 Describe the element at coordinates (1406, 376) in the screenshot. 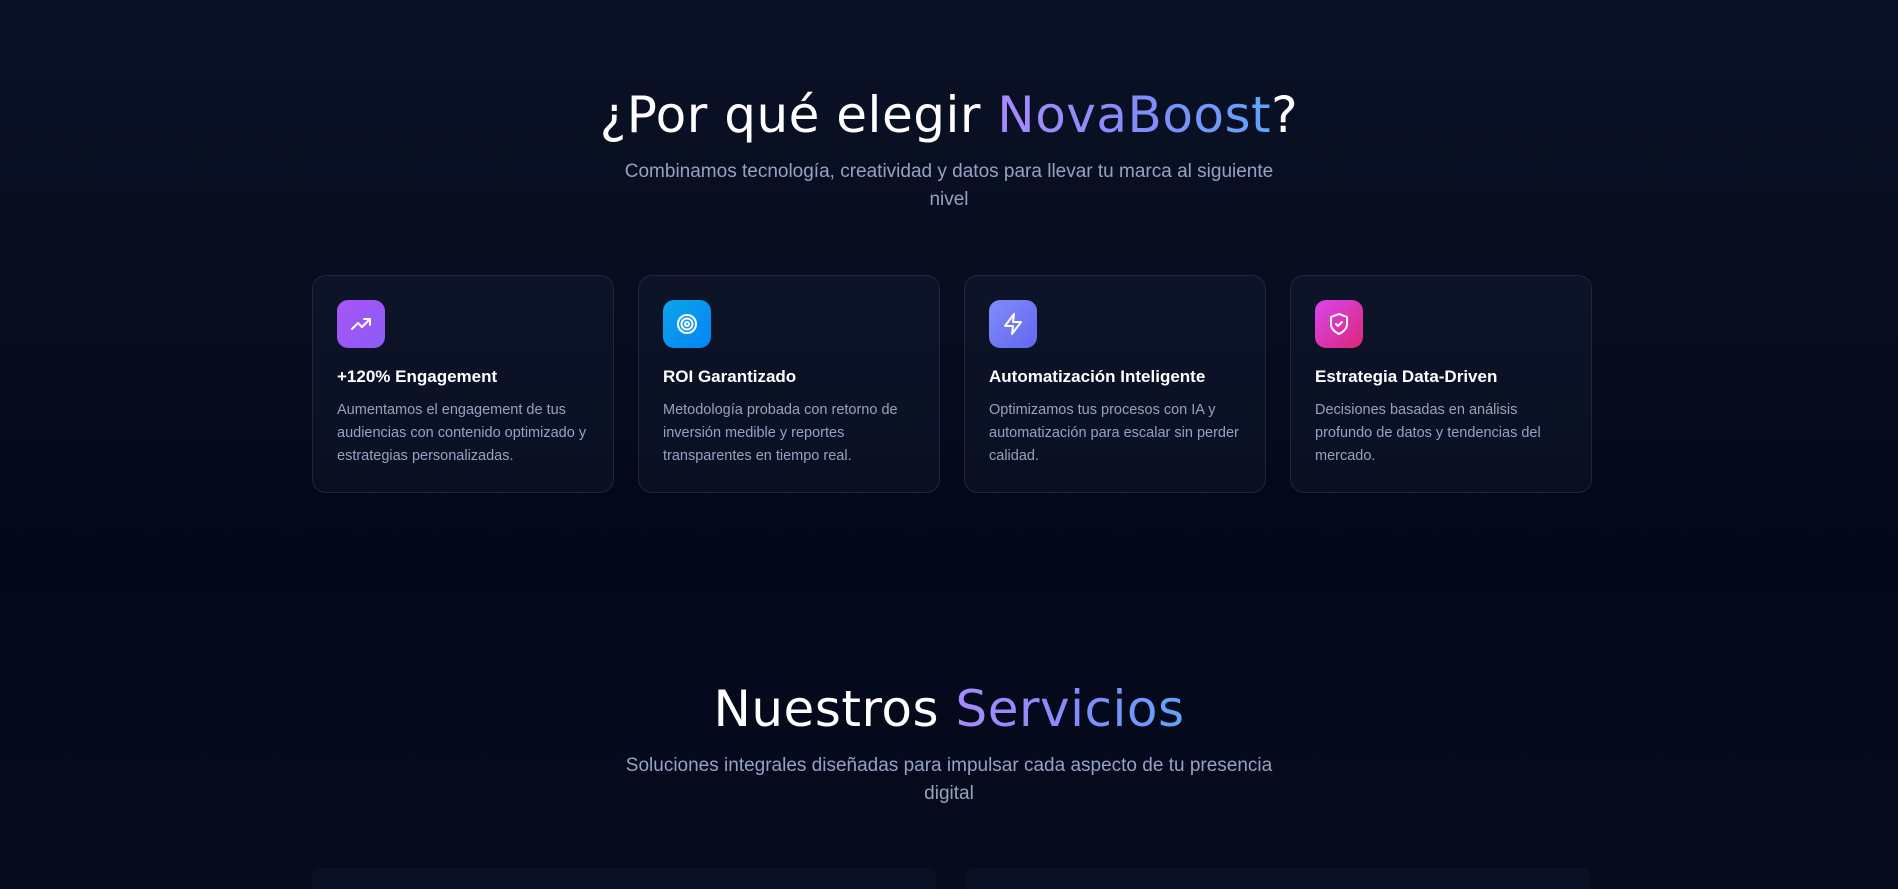

I see `feature-card-title: Estrategia Data-Driven` at that location.